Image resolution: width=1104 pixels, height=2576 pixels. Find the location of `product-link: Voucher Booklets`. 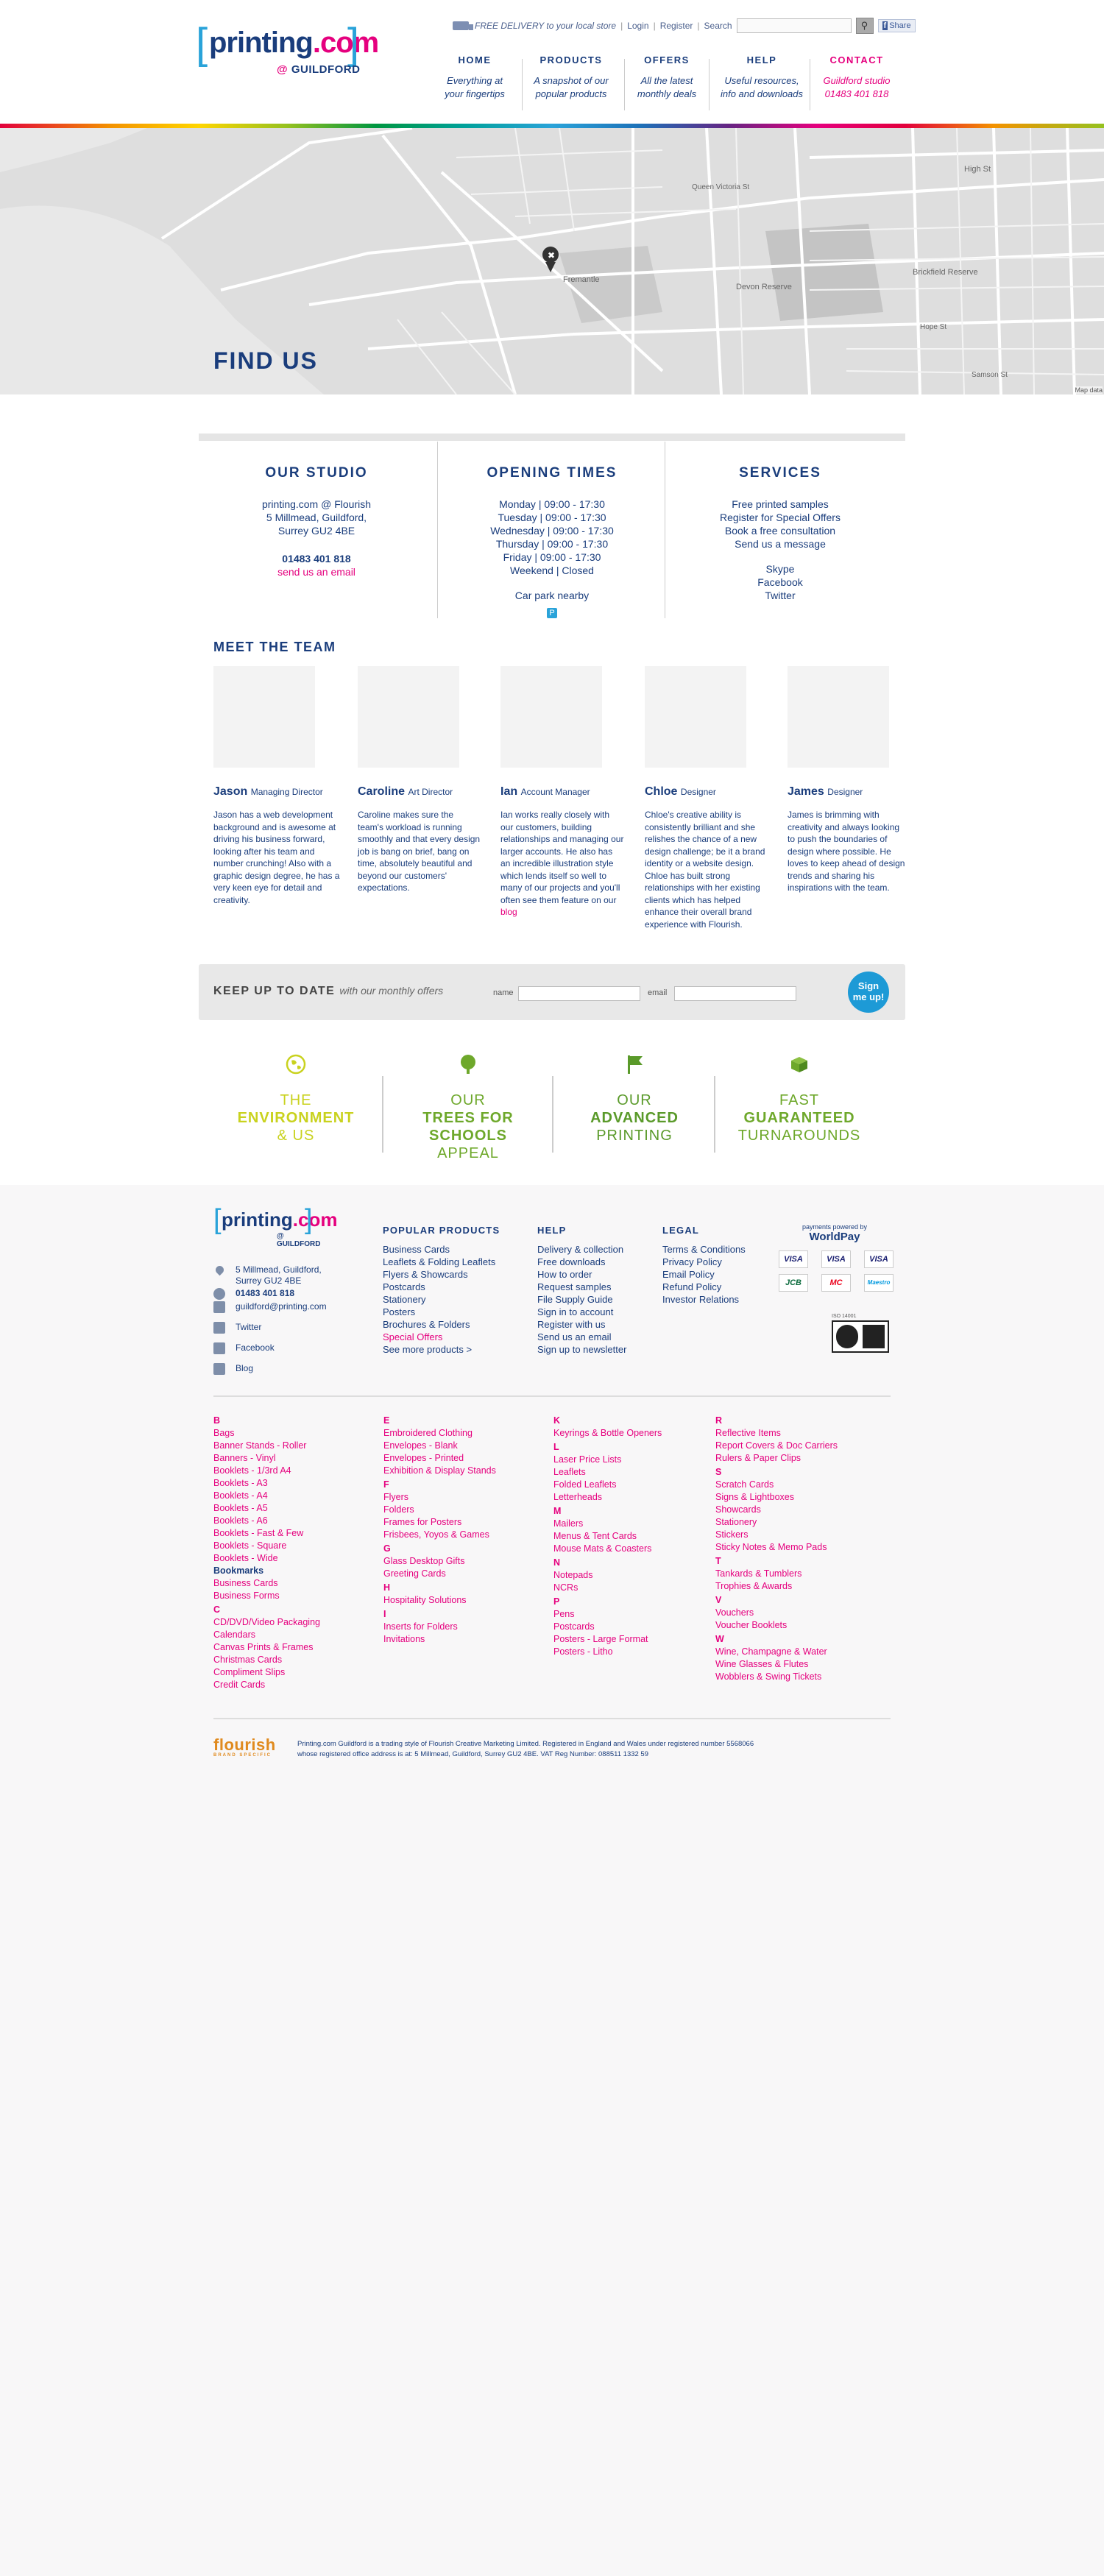

product-link: Voucher Booklets is located at coordinates (795, 1625).